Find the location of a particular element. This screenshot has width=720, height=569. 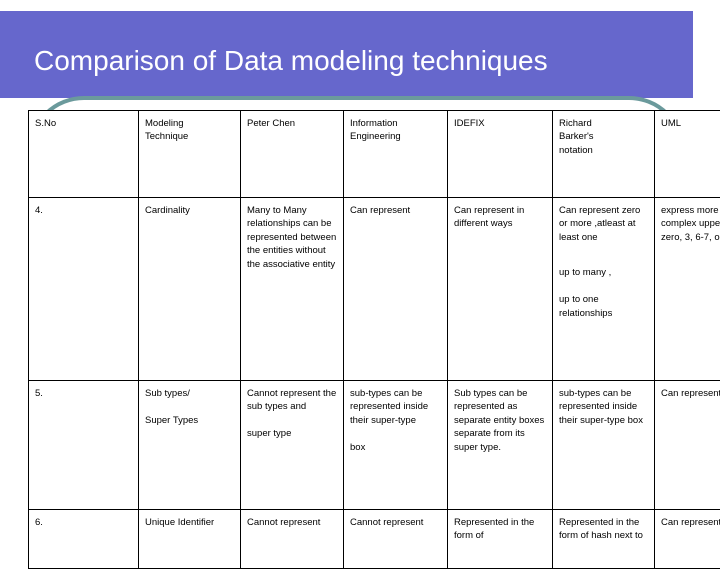

row5-info-eng-blank-line is located at coordinates (396, 433).